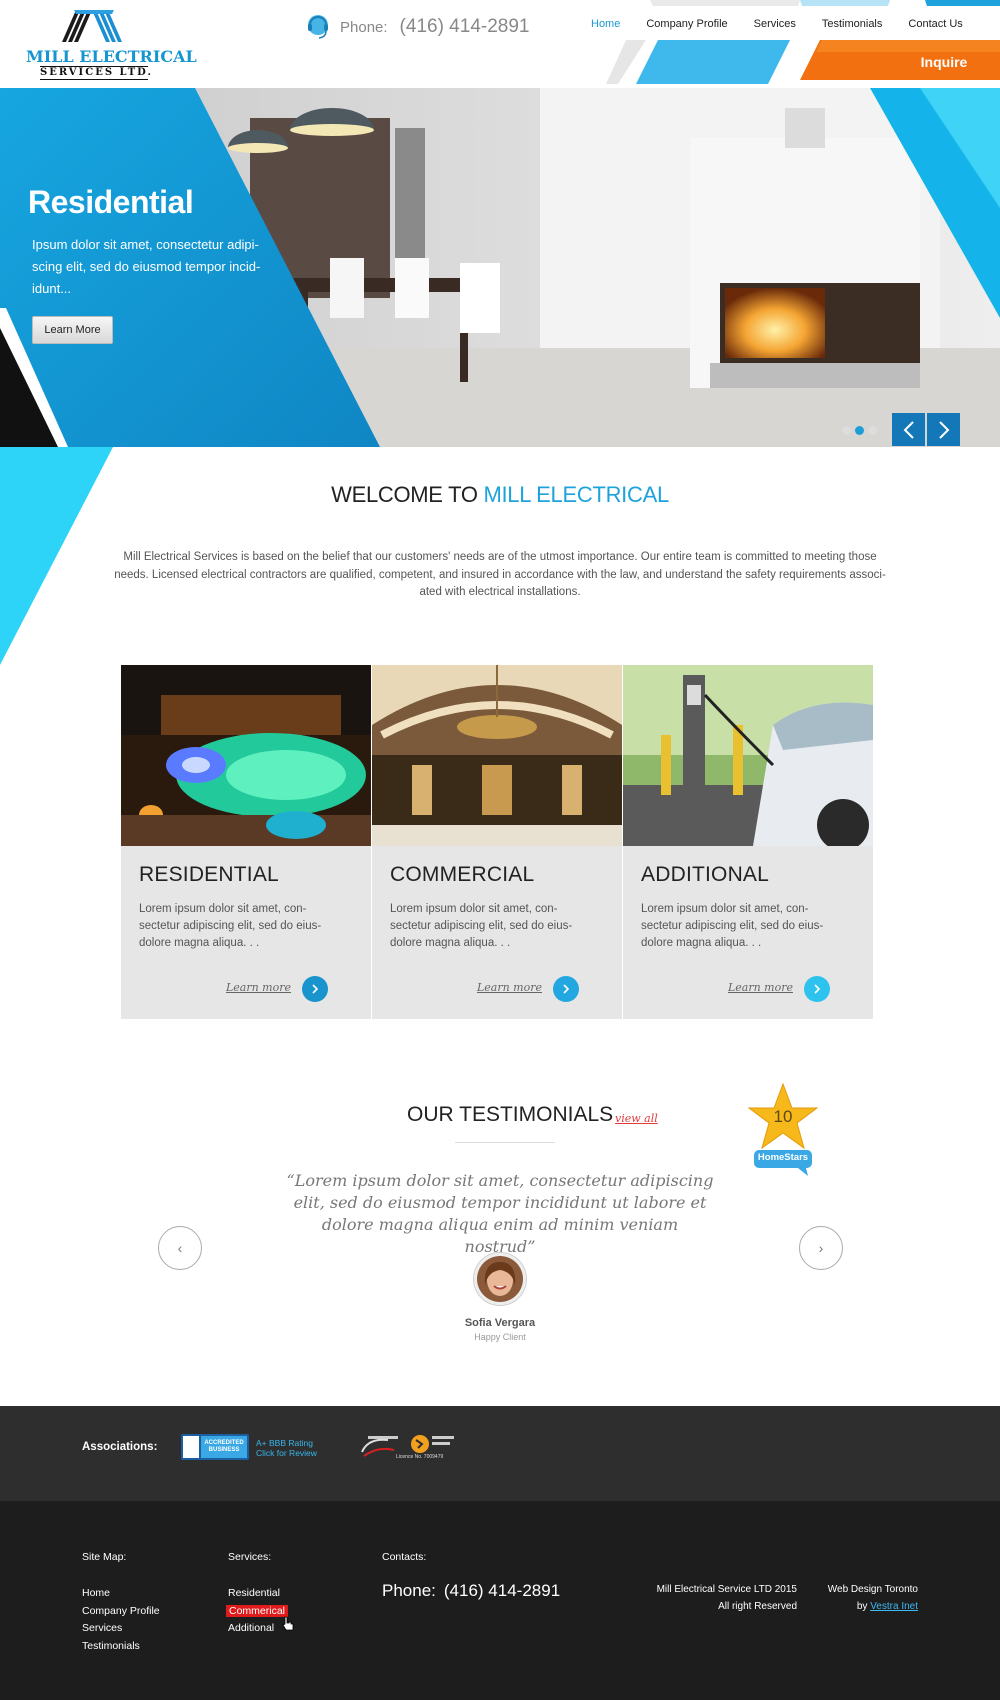 This screenshot has height=1700, width=1000. What do you see at coordinates (404, 1557) in the screenshot?
I see `contacts-title: Contacts:` at bounding box center [404, 1557].